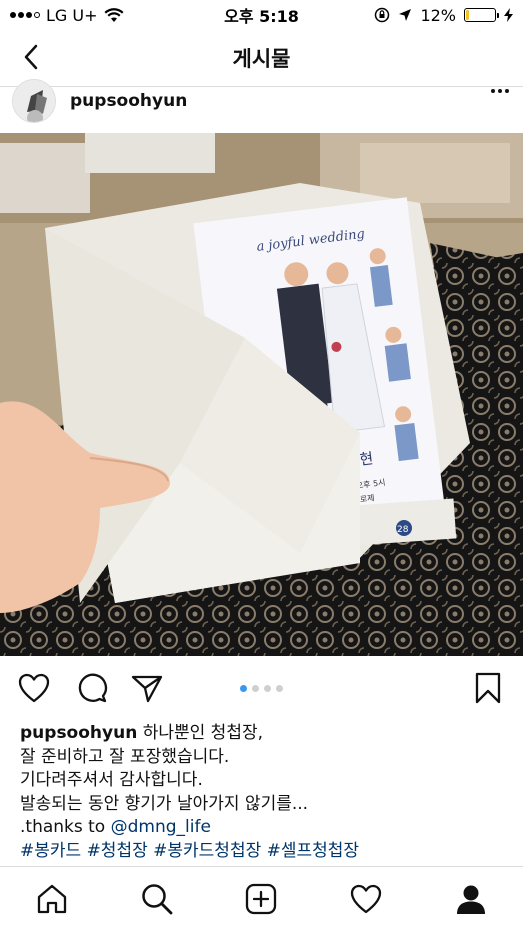  I want to click on calendar-day: 28, so click(403, 530).